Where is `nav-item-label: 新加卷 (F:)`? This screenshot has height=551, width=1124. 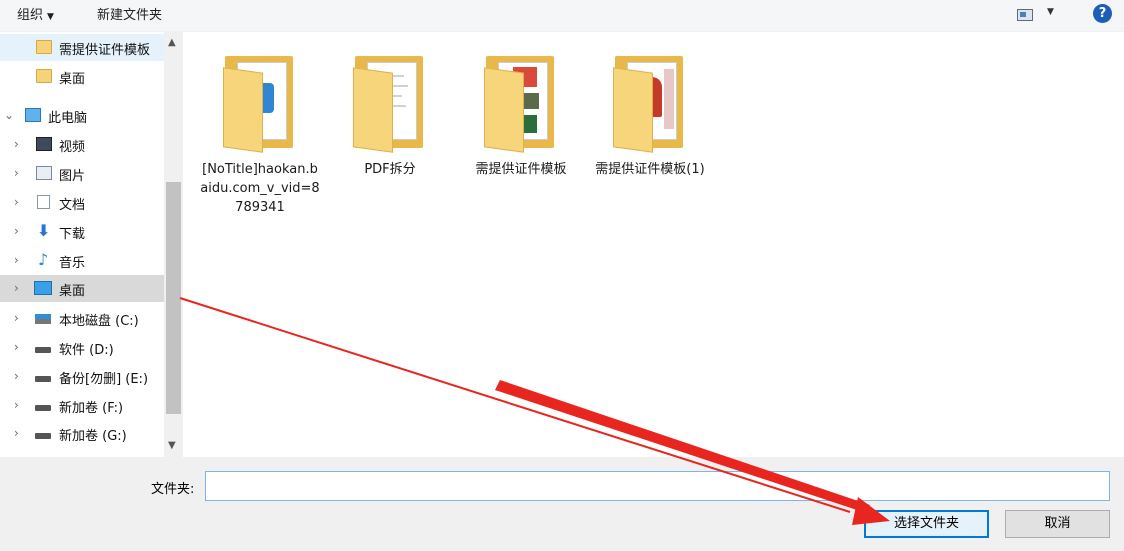 nav-item-label: 新加卷 (F:) is located at coordinates (91, 408).